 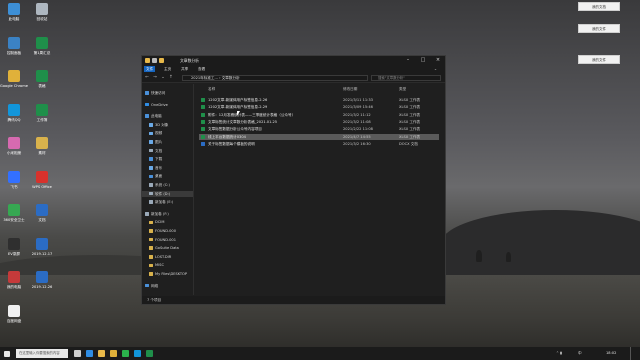 What do you see at coordinates (42, 146) in the screenshot?
I see `desktop-icon: 素材` at bounding box center [42, 146].